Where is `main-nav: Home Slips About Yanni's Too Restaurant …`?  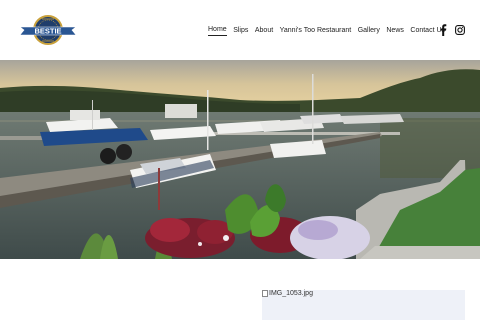 main-nav: Home Slips About Yanni's Too Restaurant … is located at coordinates (330, 30).